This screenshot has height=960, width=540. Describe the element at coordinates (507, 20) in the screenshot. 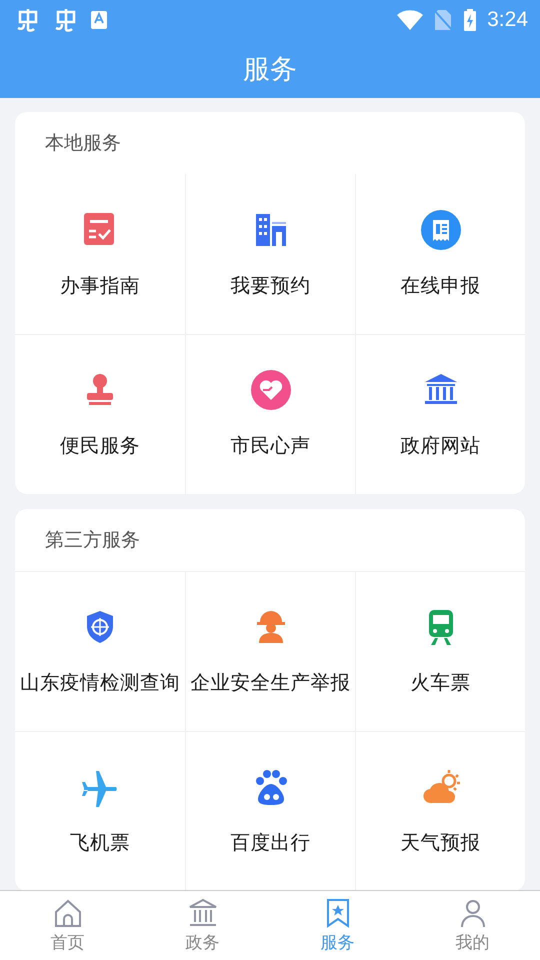

I see `status-time: 3:24` at that location.